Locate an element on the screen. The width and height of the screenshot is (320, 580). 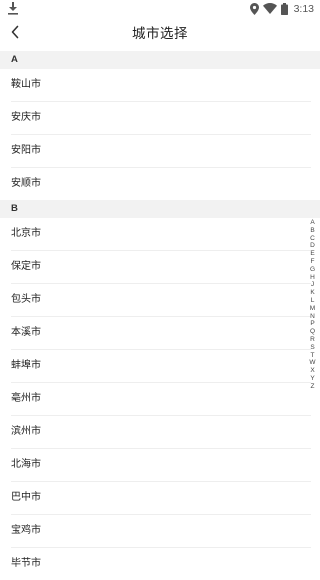
status-bar: 3:13 is located at coordinates (160, 8).